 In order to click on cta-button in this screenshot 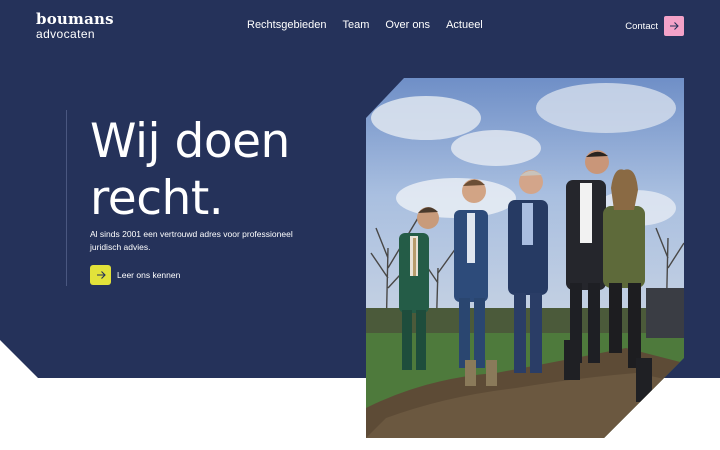, I will do `click(100, 275)`.